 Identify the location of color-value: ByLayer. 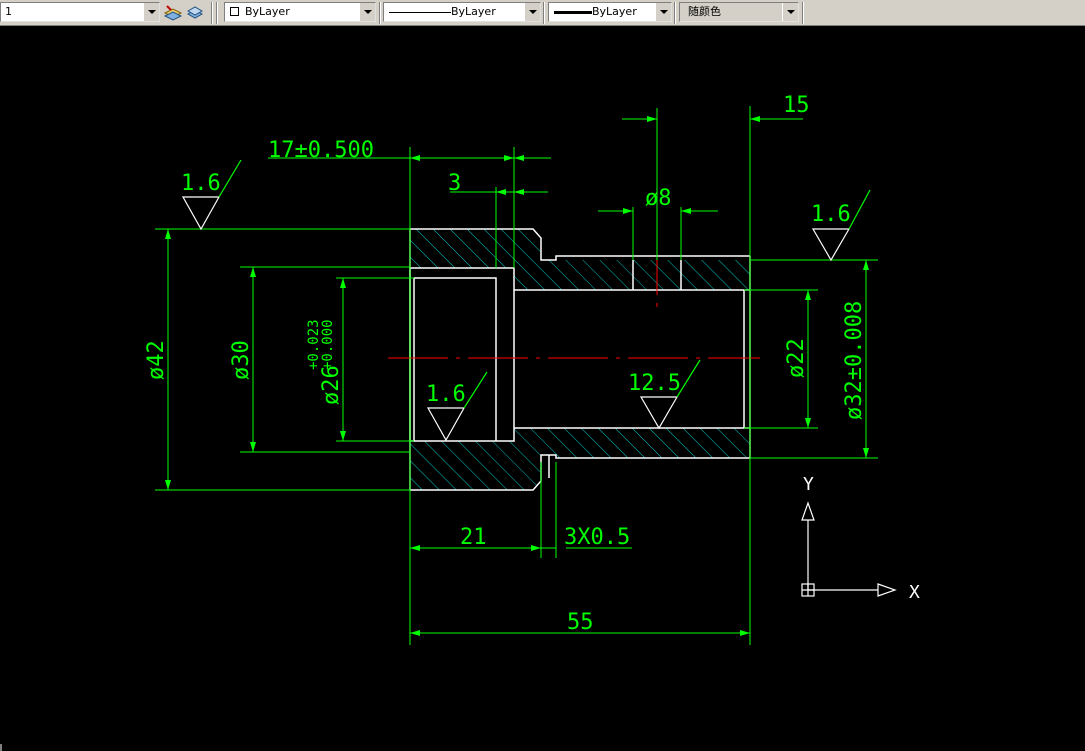
(267, 11).